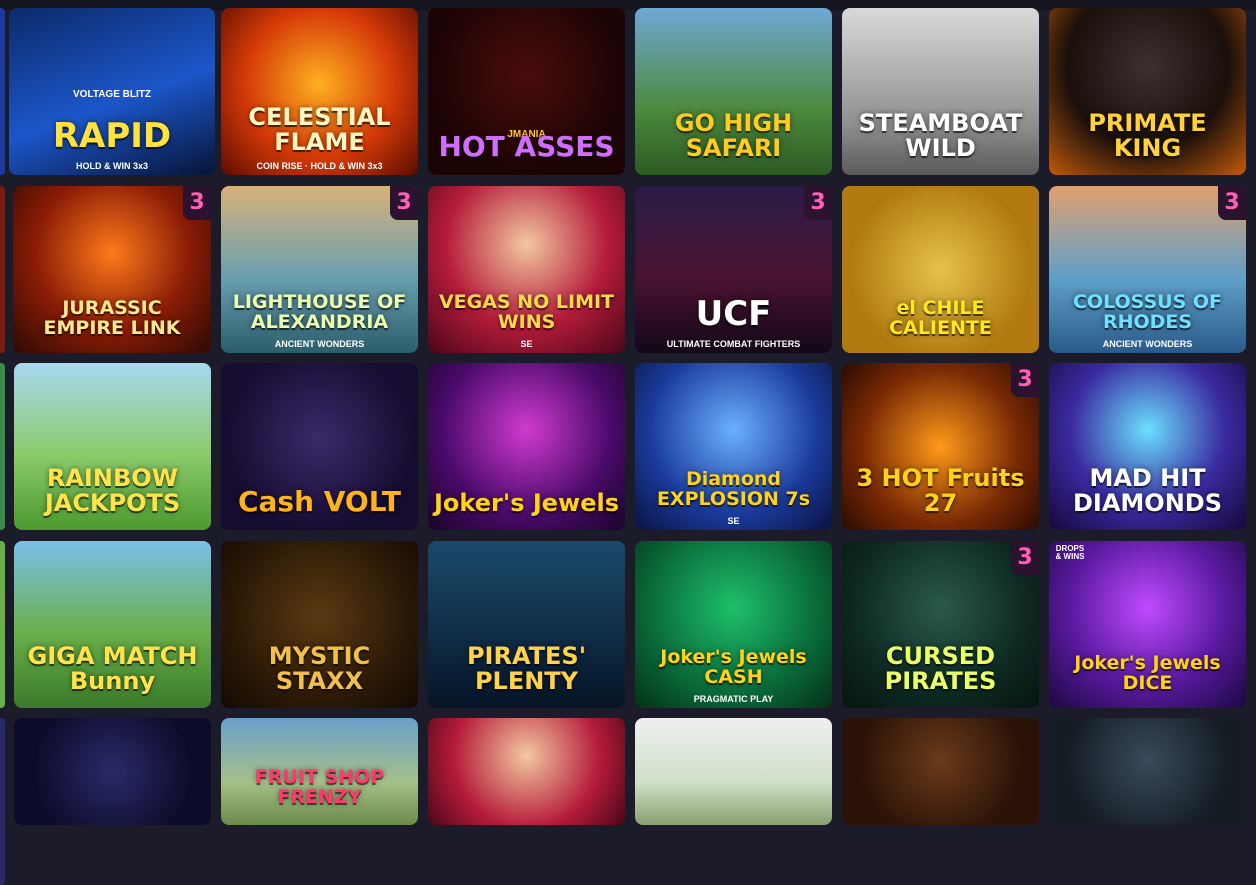 The image size is (1256, 885). I want to click on game-title: 3 HOT Fruits 27, so click(940, 490).